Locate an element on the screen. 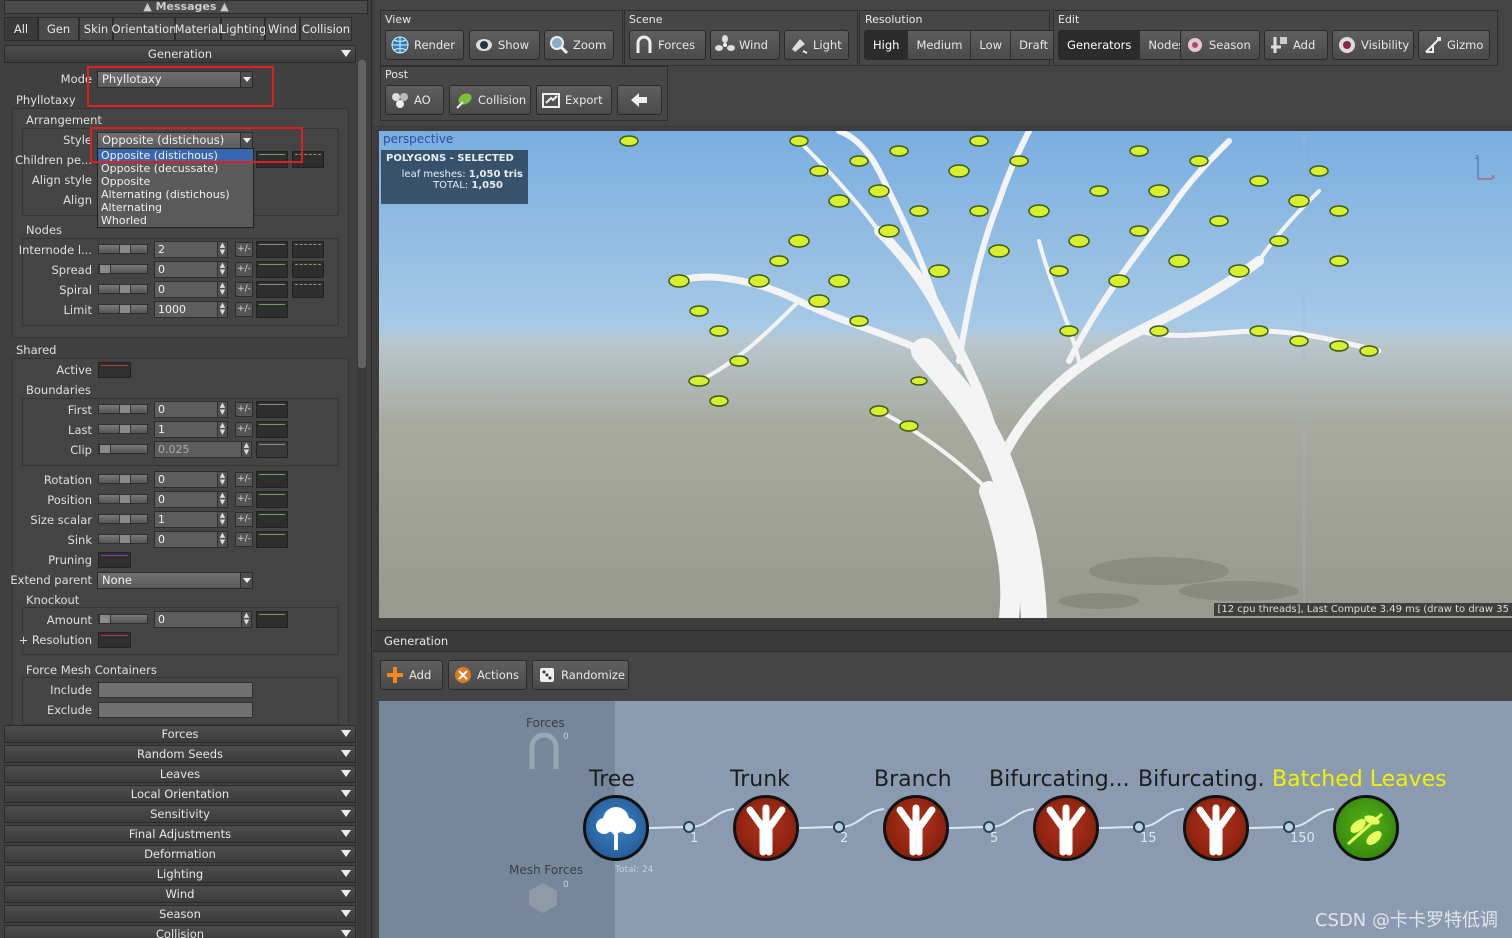  first-input: 0 ▲ ▼ is located at coordinates (191, 409).